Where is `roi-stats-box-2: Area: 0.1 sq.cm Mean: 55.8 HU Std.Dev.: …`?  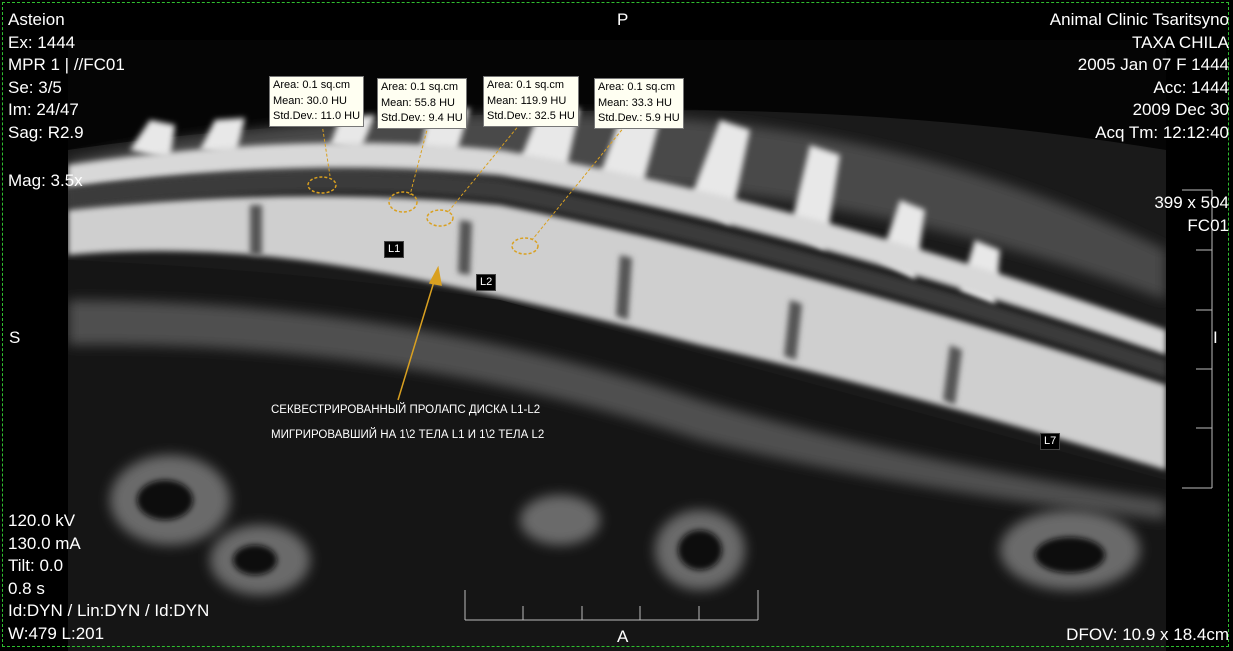
roi-stats-box-2: Area: 0.1 sq.cm Mean: 55.8 HU Std.Dev.: … is located at coordinates (422, 103).